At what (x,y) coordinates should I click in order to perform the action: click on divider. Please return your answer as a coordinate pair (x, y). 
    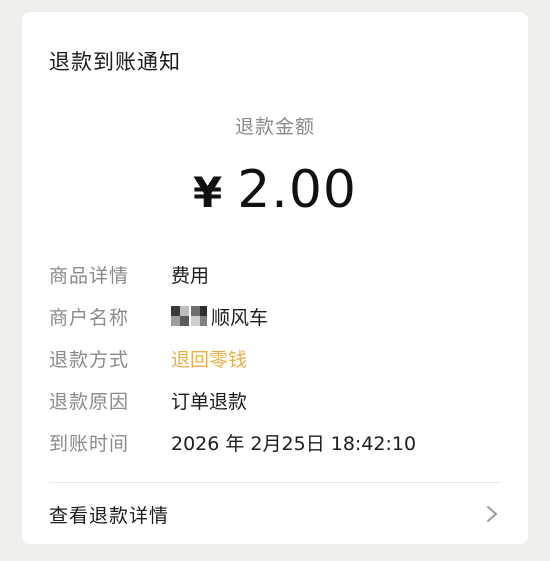
    Looking at the image, I should click on (275, 482).